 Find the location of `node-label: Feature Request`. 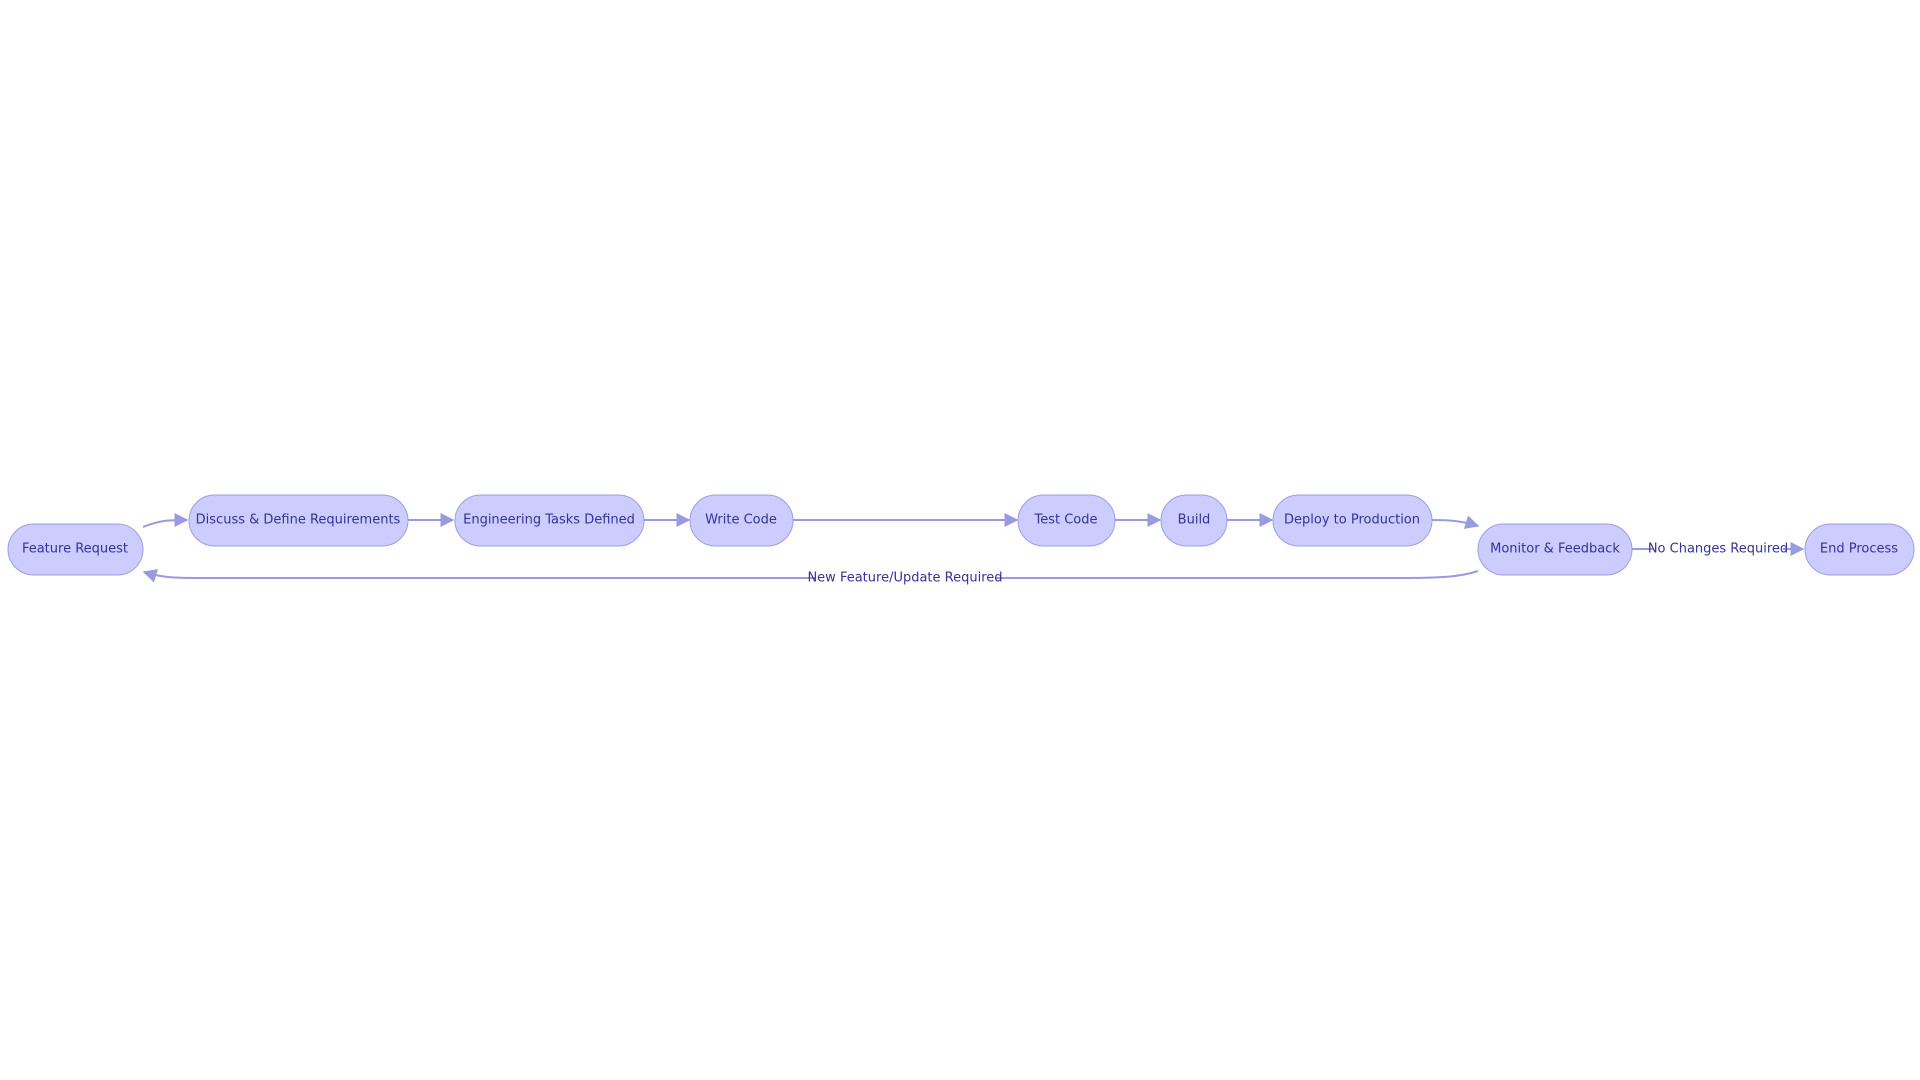

node-label: Feature Request is located at coordinates (75, 549).